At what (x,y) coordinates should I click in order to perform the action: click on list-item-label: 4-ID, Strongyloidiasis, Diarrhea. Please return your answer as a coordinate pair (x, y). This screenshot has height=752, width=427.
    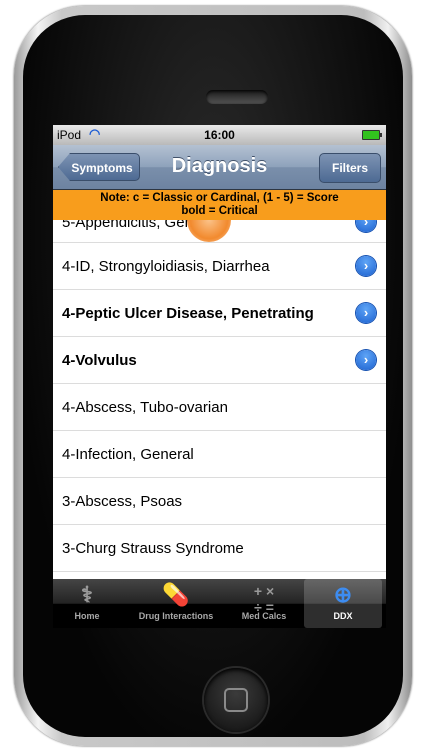
    Looking at the image, I should click on (166, 266).